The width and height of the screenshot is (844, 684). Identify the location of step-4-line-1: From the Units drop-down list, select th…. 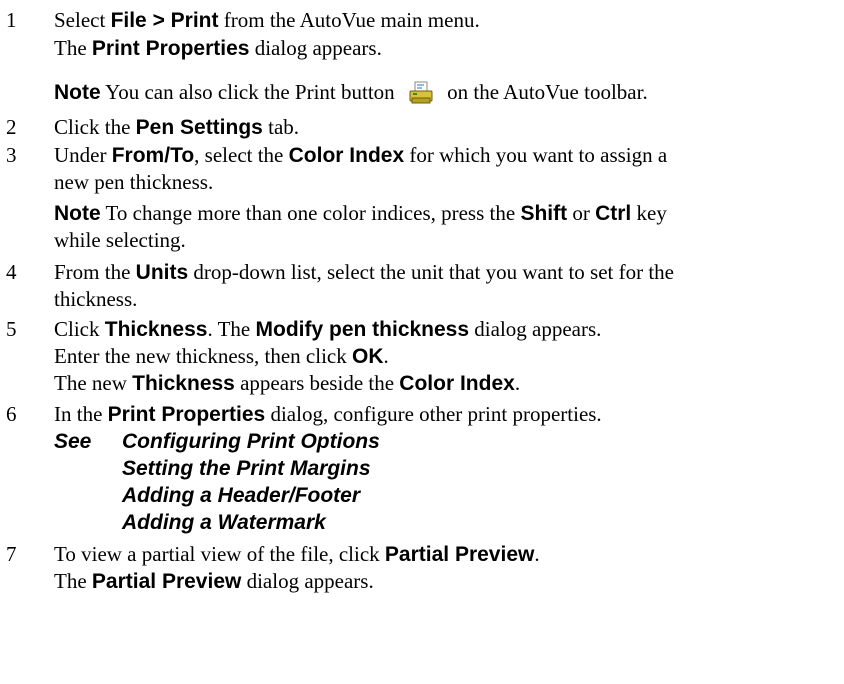
(364, 272).